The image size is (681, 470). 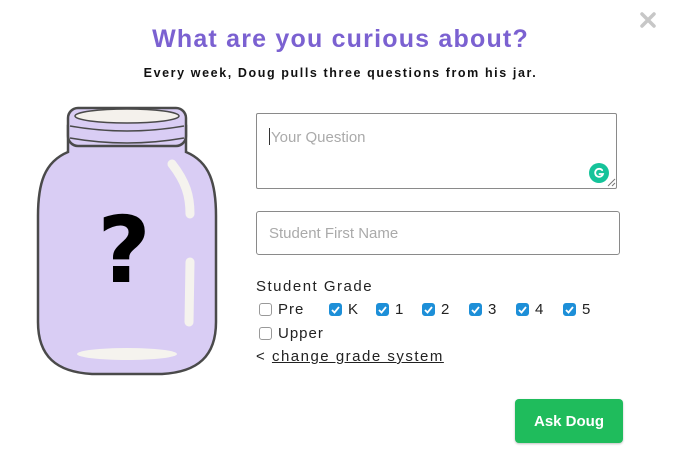 I want to click on grade-label-k: K, so click(x=354, y=309).